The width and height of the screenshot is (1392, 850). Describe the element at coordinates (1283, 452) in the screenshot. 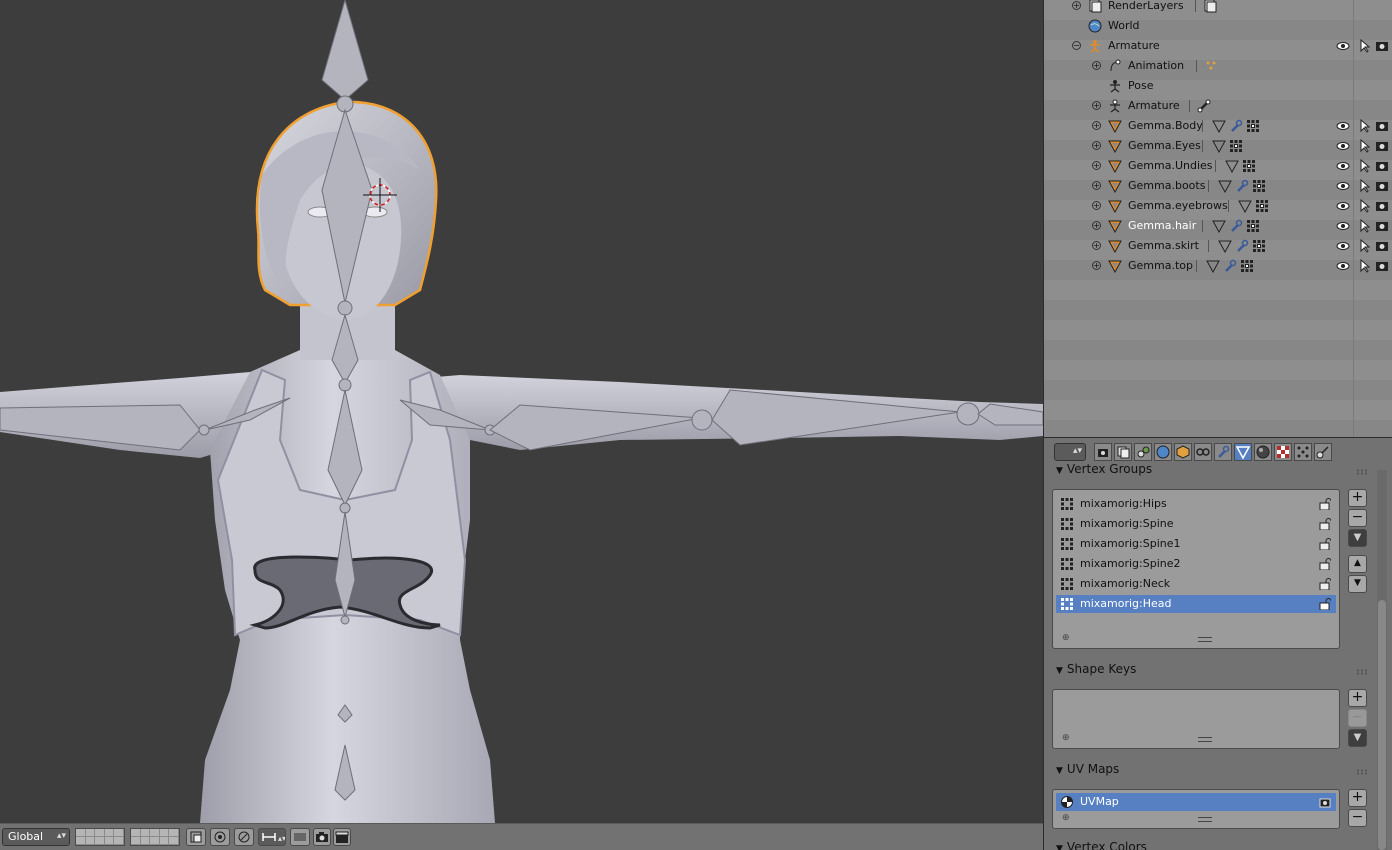

I see `tab-texture` at that location.